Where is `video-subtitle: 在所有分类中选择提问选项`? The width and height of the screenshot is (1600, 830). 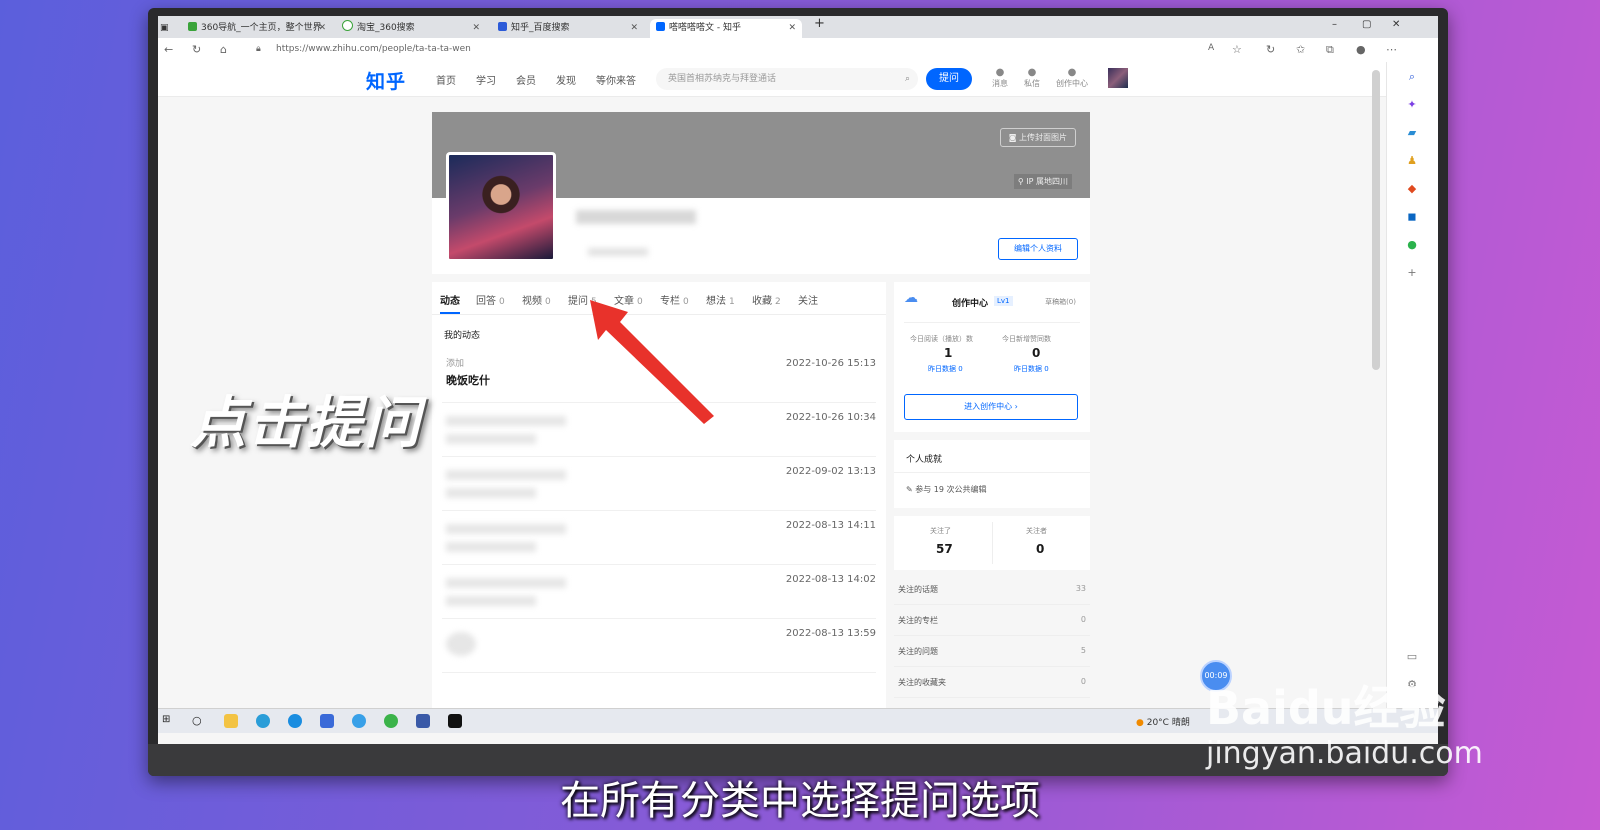
video-subtitle: 在所有分类中选择提问选项 is located at coordinates (800, 801).